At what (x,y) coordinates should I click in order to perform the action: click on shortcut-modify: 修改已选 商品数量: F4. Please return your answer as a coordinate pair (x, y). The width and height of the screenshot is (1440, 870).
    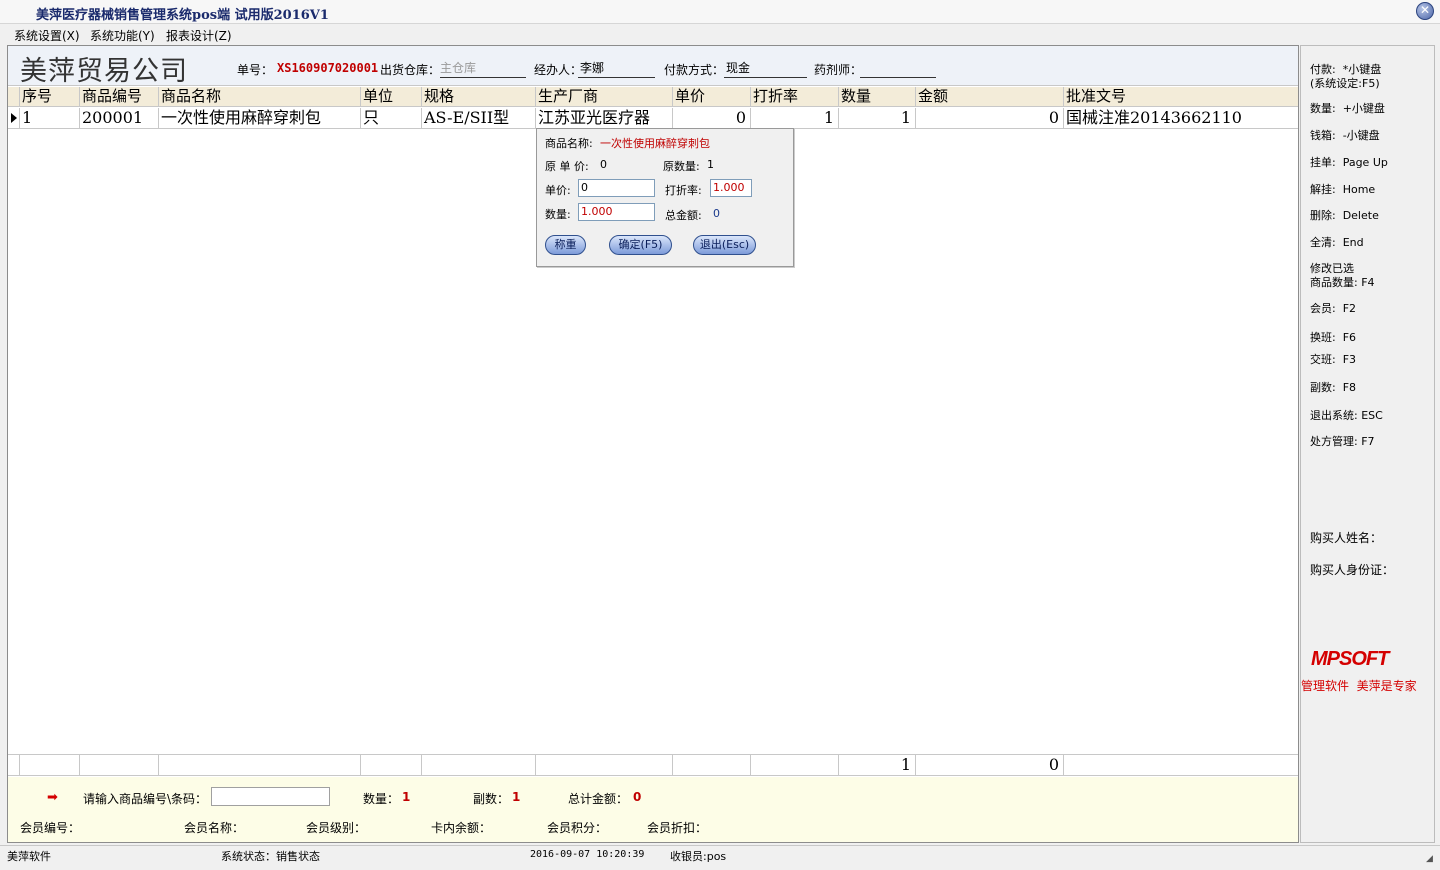
    Looking at the image, I should click on (1342, 275).